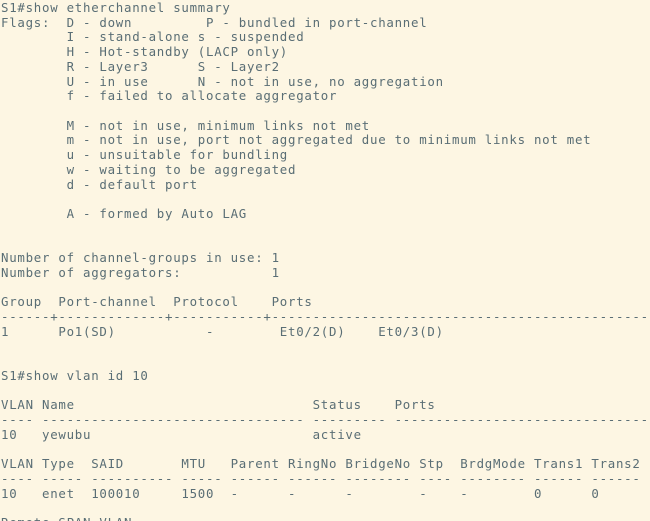 The image size is (650, 521). What do you see at coordinates (75, 375) in the screenshot?
I see `terminal-line: S1#show vlan id 10` at bounding box center [75, 375].